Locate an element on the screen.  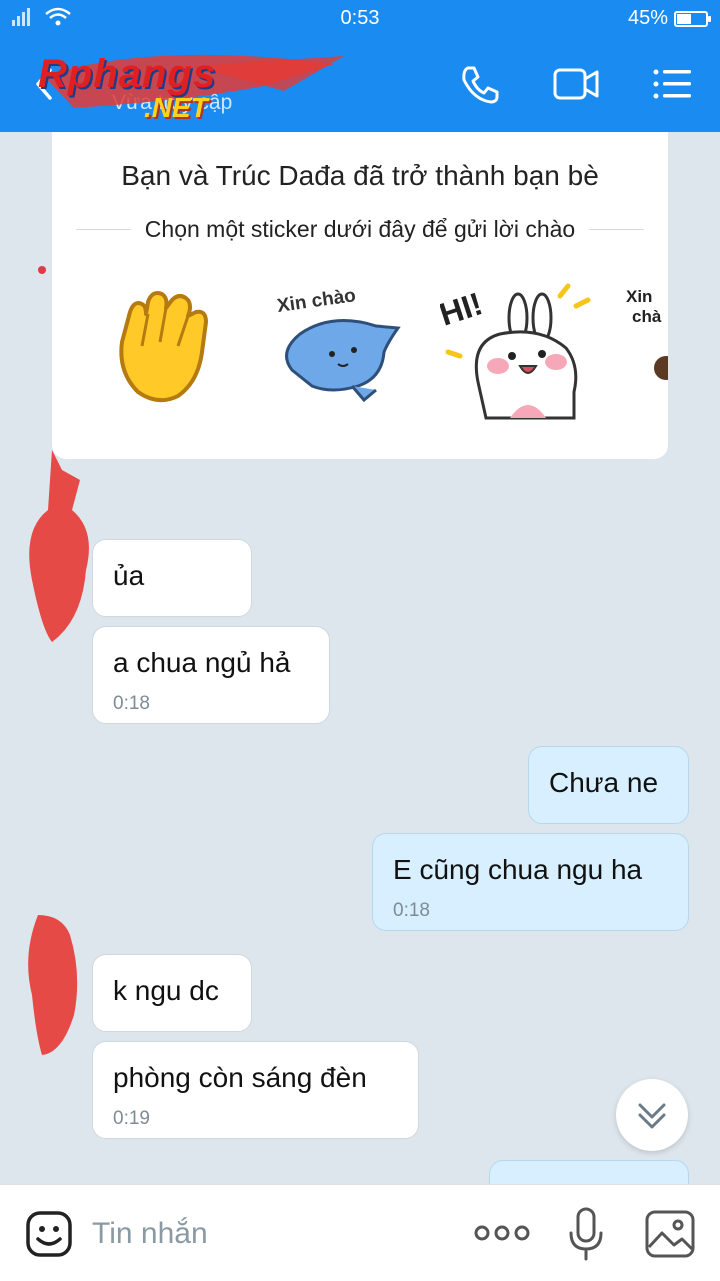
clock: 0:53 is located at coordinates (360, 18).